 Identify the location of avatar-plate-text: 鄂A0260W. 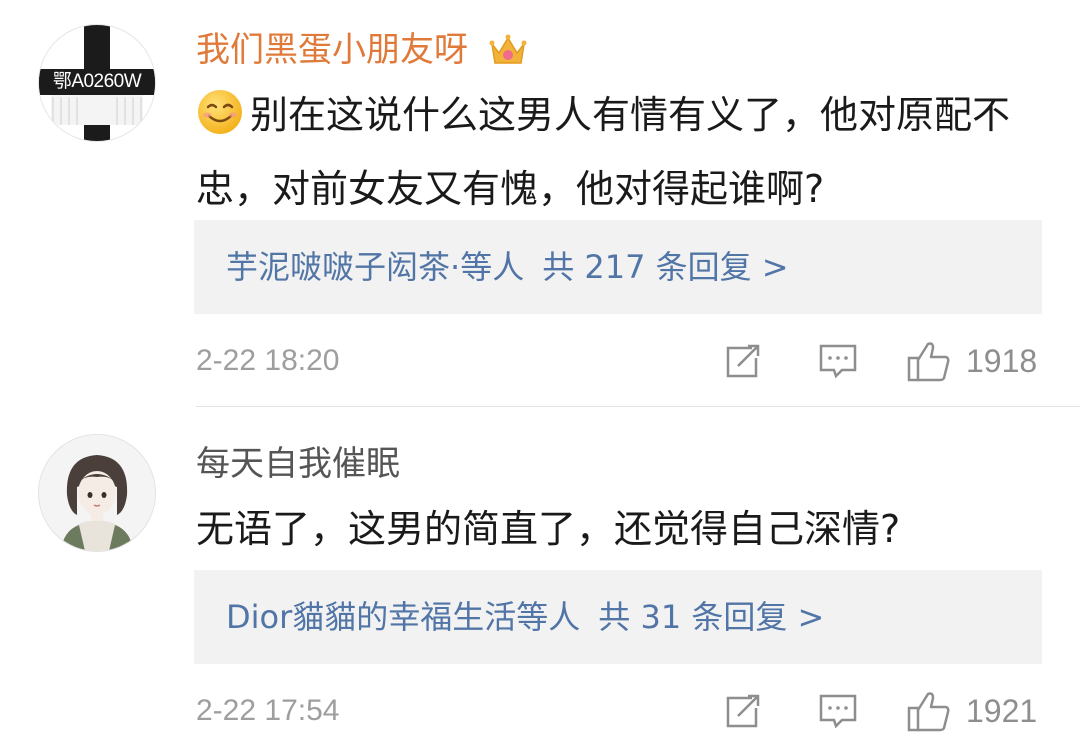
(97, 82).